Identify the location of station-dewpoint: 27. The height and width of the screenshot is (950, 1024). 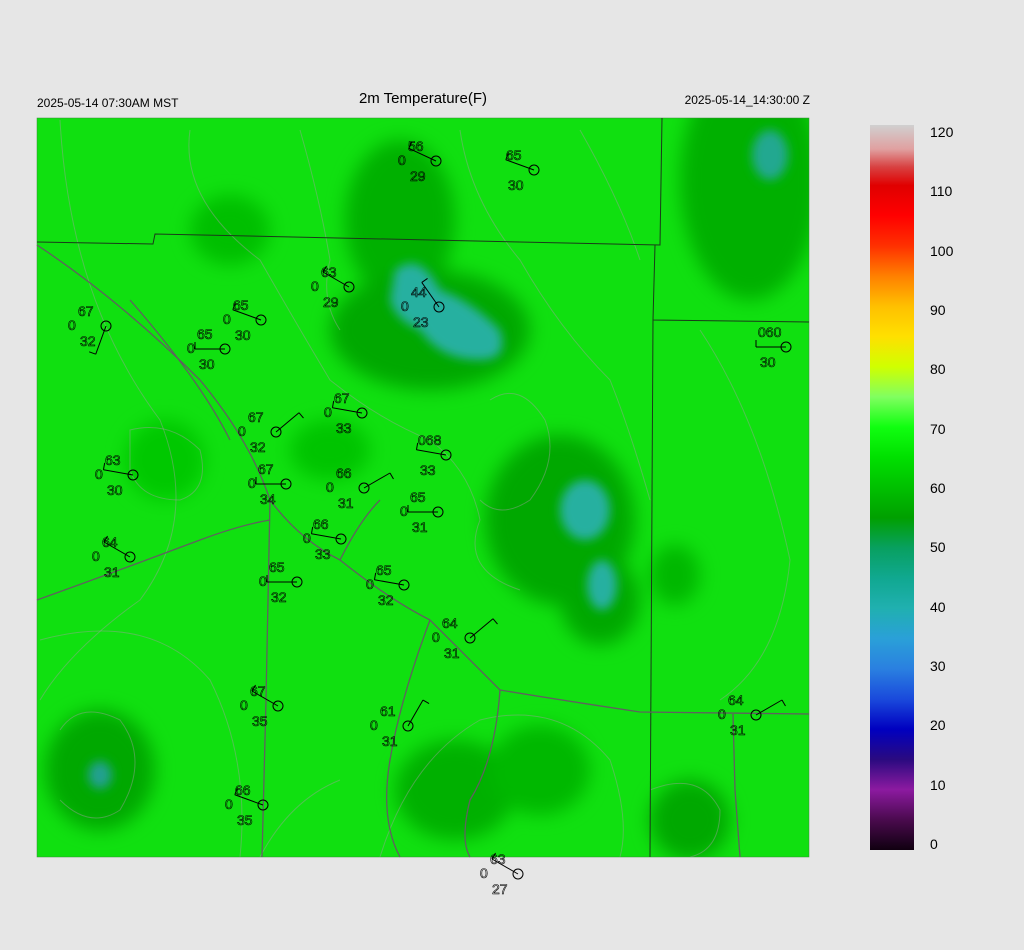
(500, 889).